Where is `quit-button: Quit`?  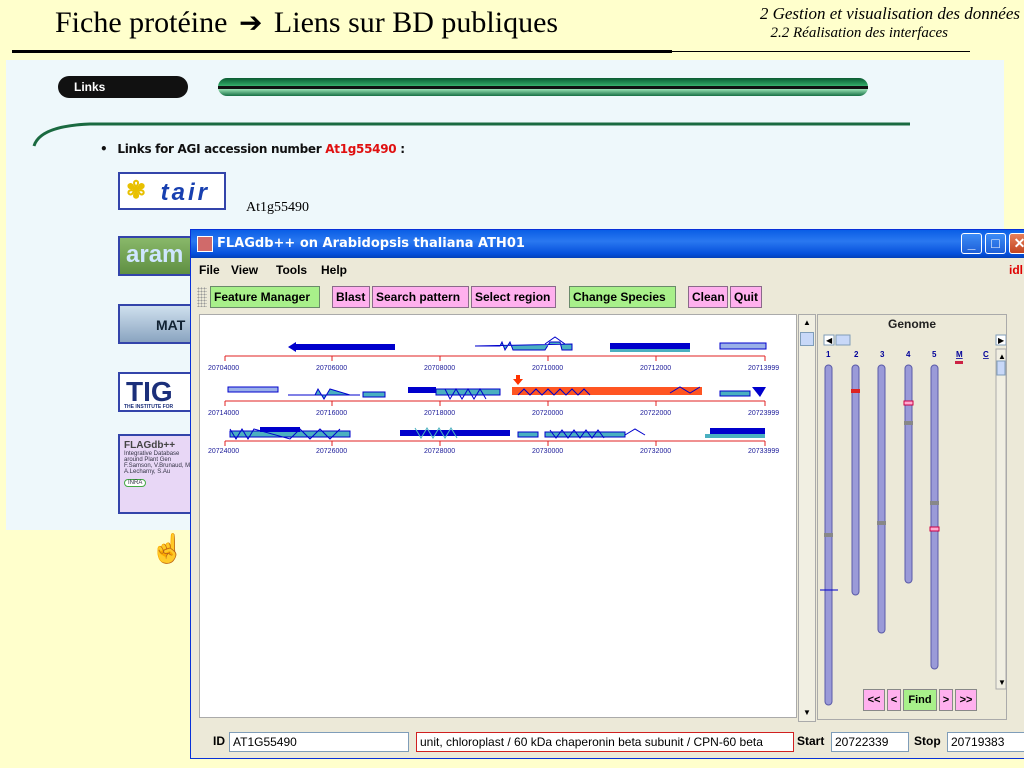
quit-button: Quit is located at coordinates (746, 297).